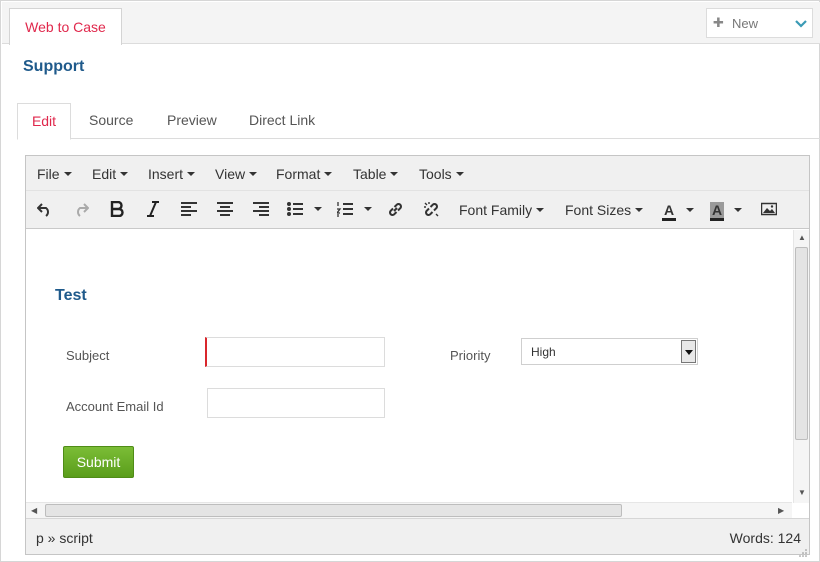 This screenshot has width=820, height=562. What do you see at coordinates (543, 352) in the screenshot?
I see `priority-selected-value: High` at bounding box center [543, 352].